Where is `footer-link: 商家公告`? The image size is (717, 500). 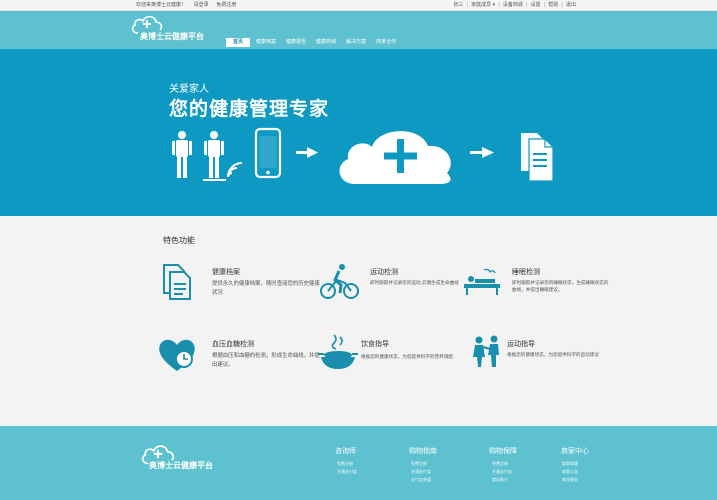 footer-link: 商家公告 is located at coordinates (575, 472).